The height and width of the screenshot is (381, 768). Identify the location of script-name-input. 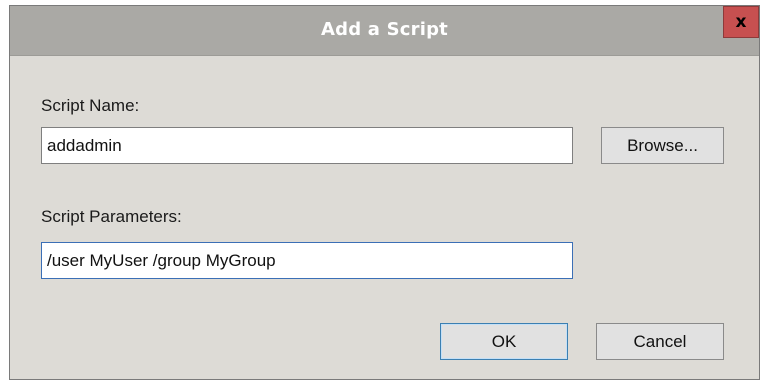
(307, 145).